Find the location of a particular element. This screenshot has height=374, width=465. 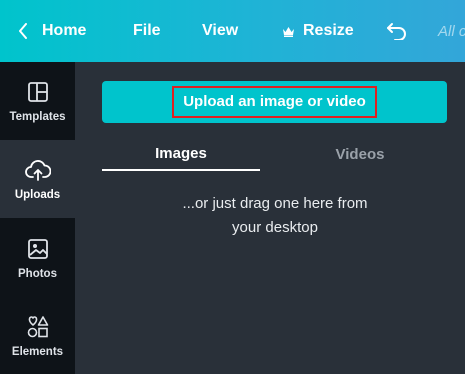

upload-button: Upload an image or video is located at coordinates (274, 102).